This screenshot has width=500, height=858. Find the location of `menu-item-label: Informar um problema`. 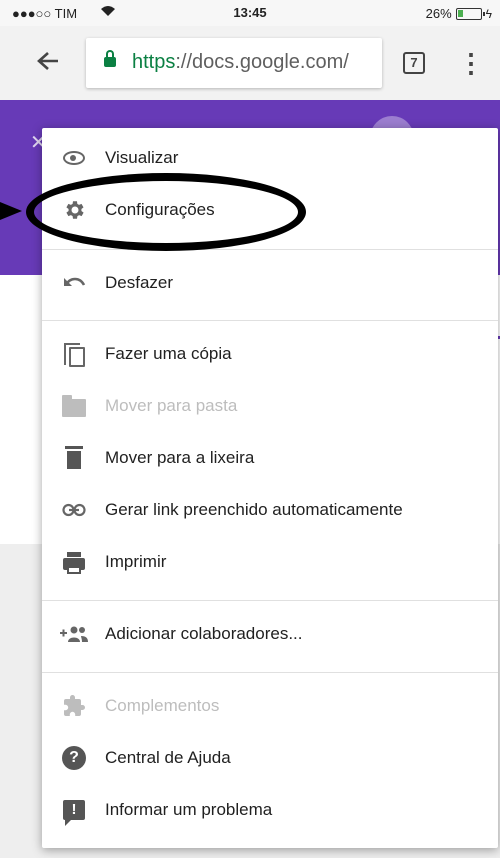

menu-item-label: Informar um problema is located at coordinates (189, 809).